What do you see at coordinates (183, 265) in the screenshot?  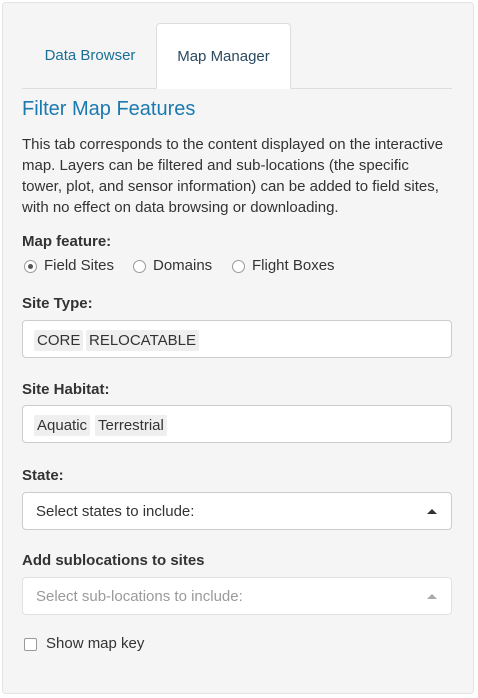 I see `radio-label: Domains` at bounding box center [183, 265].